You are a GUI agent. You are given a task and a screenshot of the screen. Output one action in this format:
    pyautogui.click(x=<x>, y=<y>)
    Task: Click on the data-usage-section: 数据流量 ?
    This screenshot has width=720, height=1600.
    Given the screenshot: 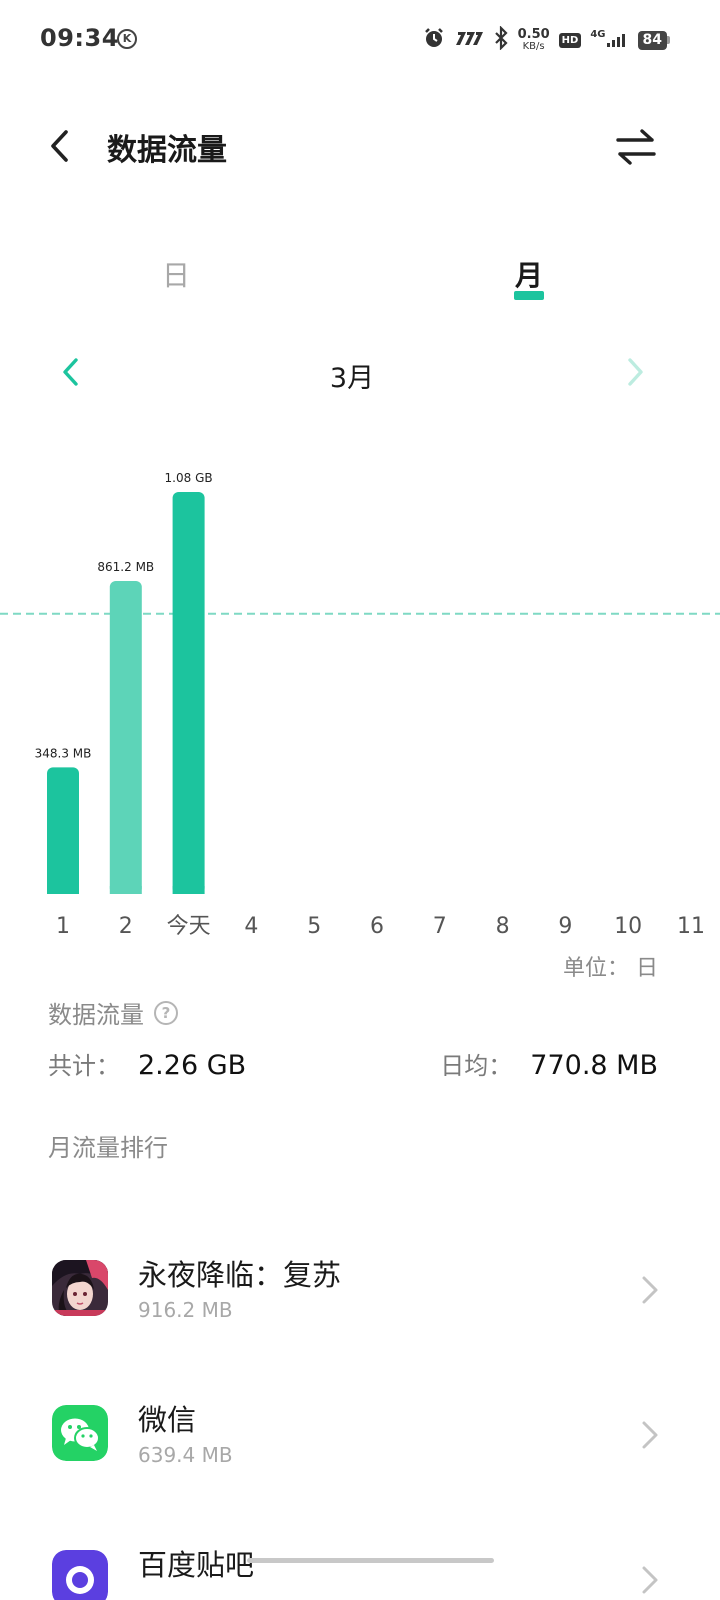 What is the action you would take?
    pyautogui.click(x=113, y=1012)
    